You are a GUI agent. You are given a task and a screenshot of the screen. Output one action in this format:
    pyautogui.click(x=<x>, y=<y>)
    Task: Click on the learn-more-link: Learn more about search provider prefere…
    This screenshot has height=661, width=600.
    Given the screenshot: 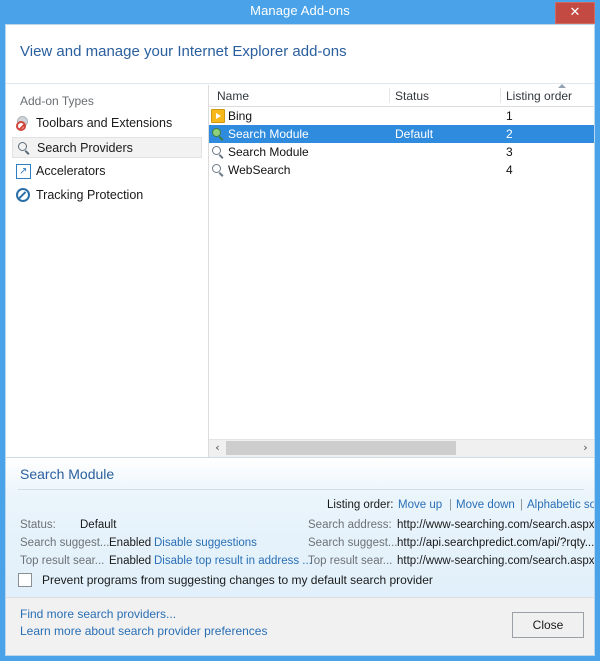 What is the action you would take?
    pyautogui.click(x=143, y=631)
    